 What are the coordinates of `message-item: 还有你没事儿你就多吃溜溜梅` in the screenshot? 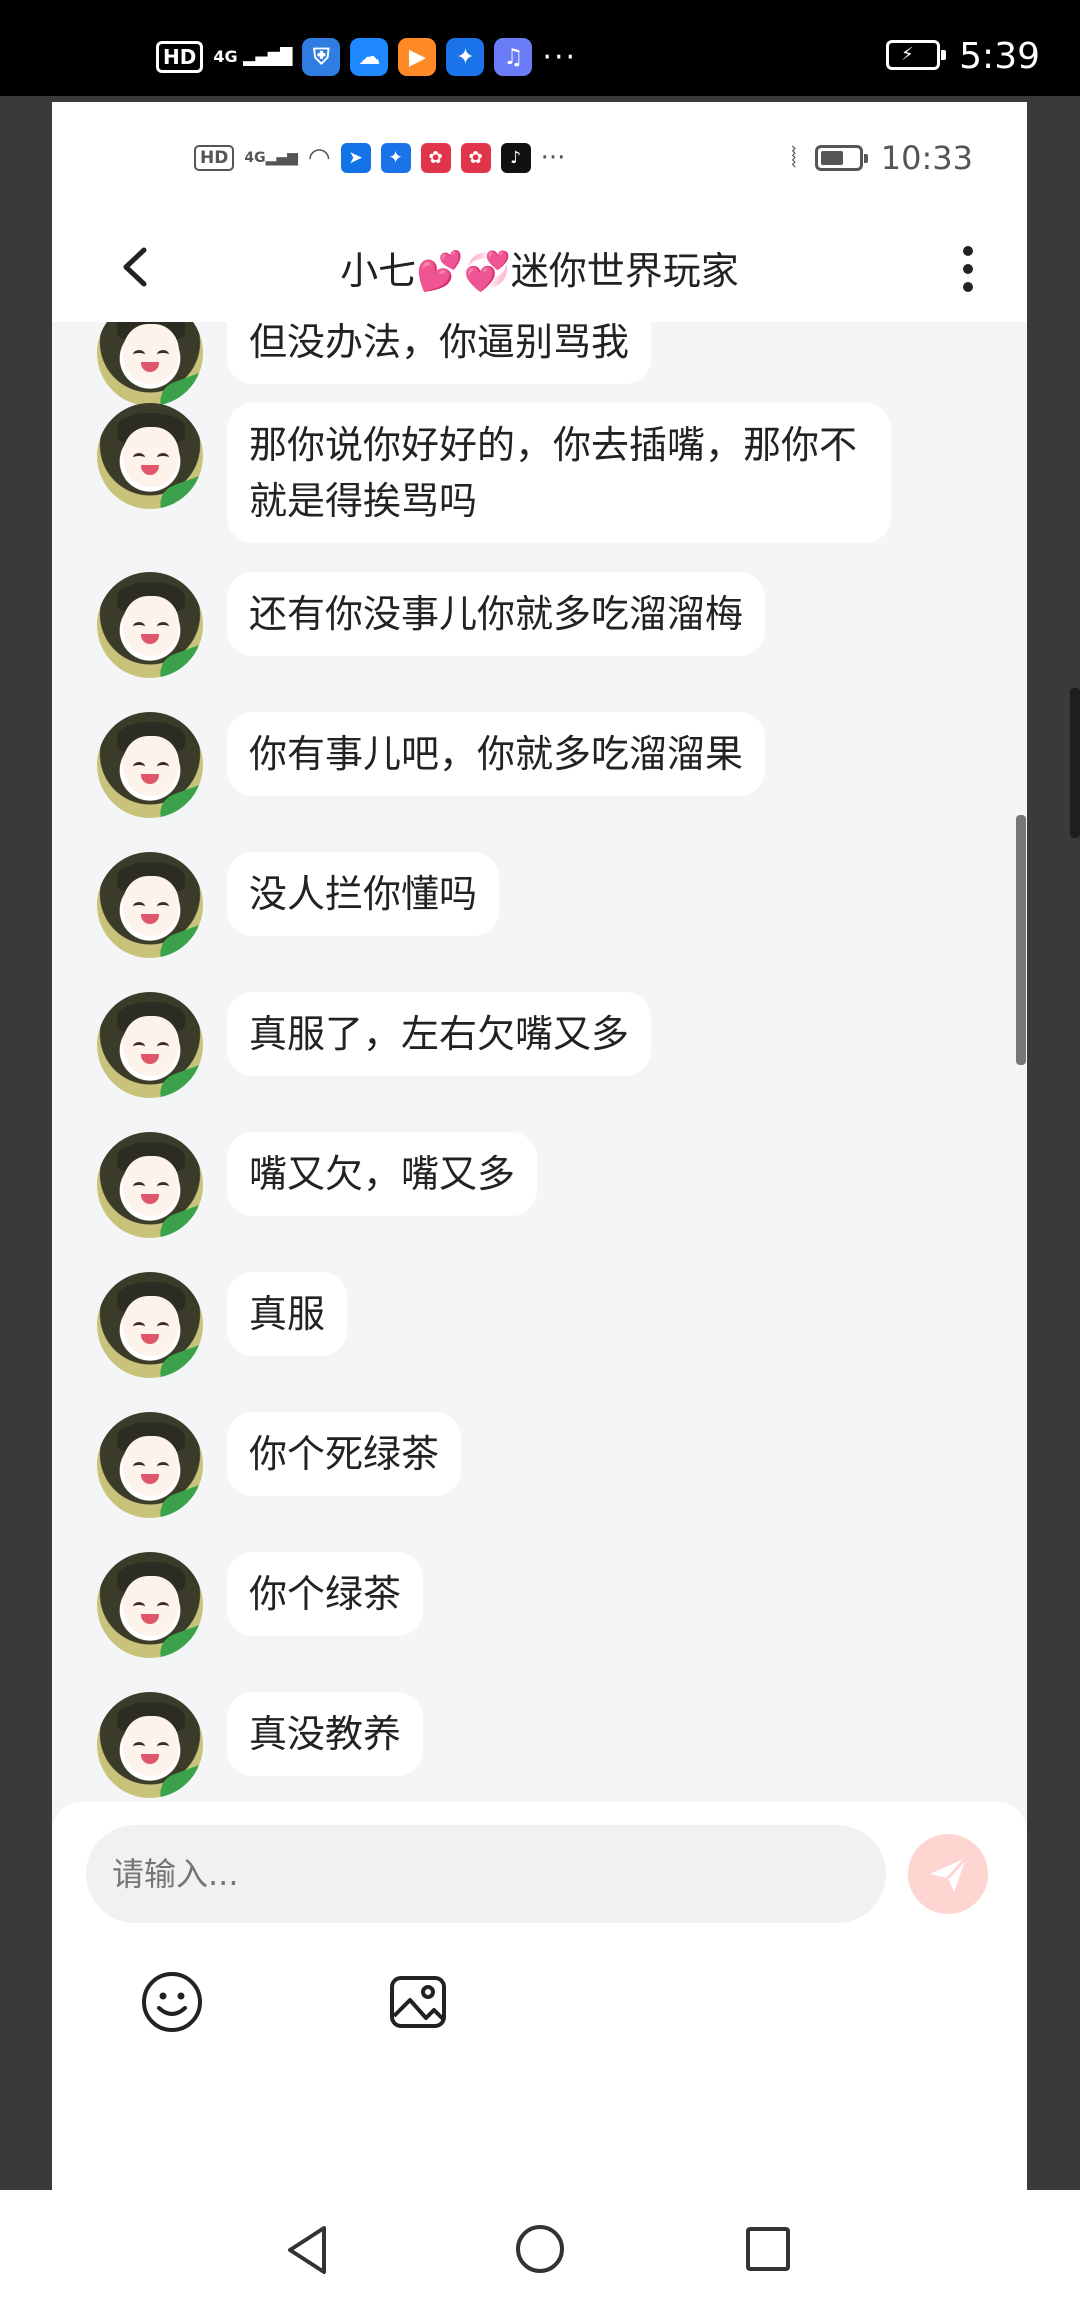 It's located at (431, 625).